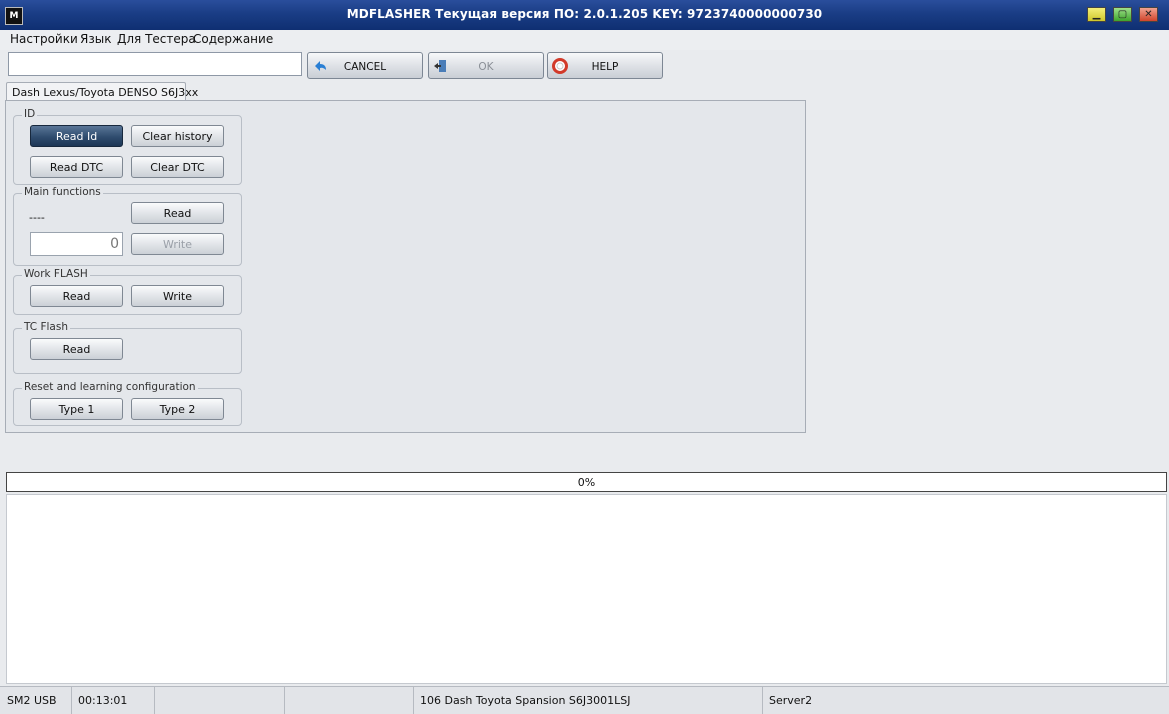 The height and width of the screenshot is (714, 1169). I want to click on maximize-button: ▢, so click(1122, 14).